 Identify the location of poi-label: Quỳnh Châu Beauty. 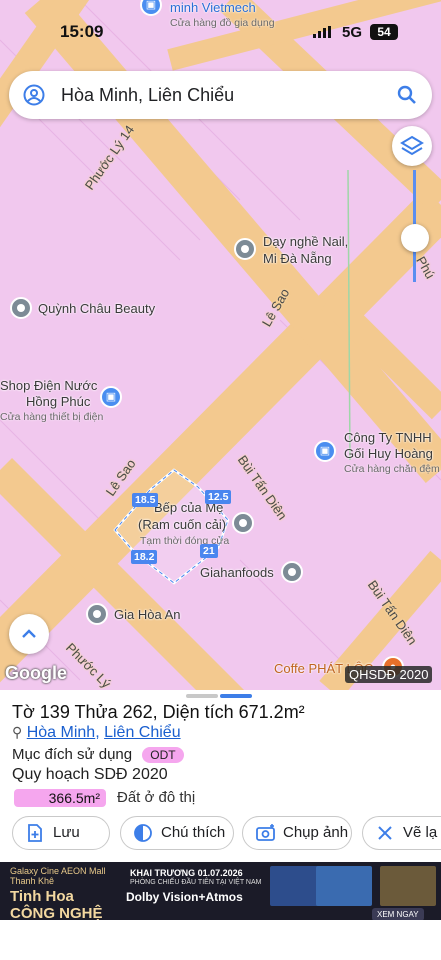
(97, 308).